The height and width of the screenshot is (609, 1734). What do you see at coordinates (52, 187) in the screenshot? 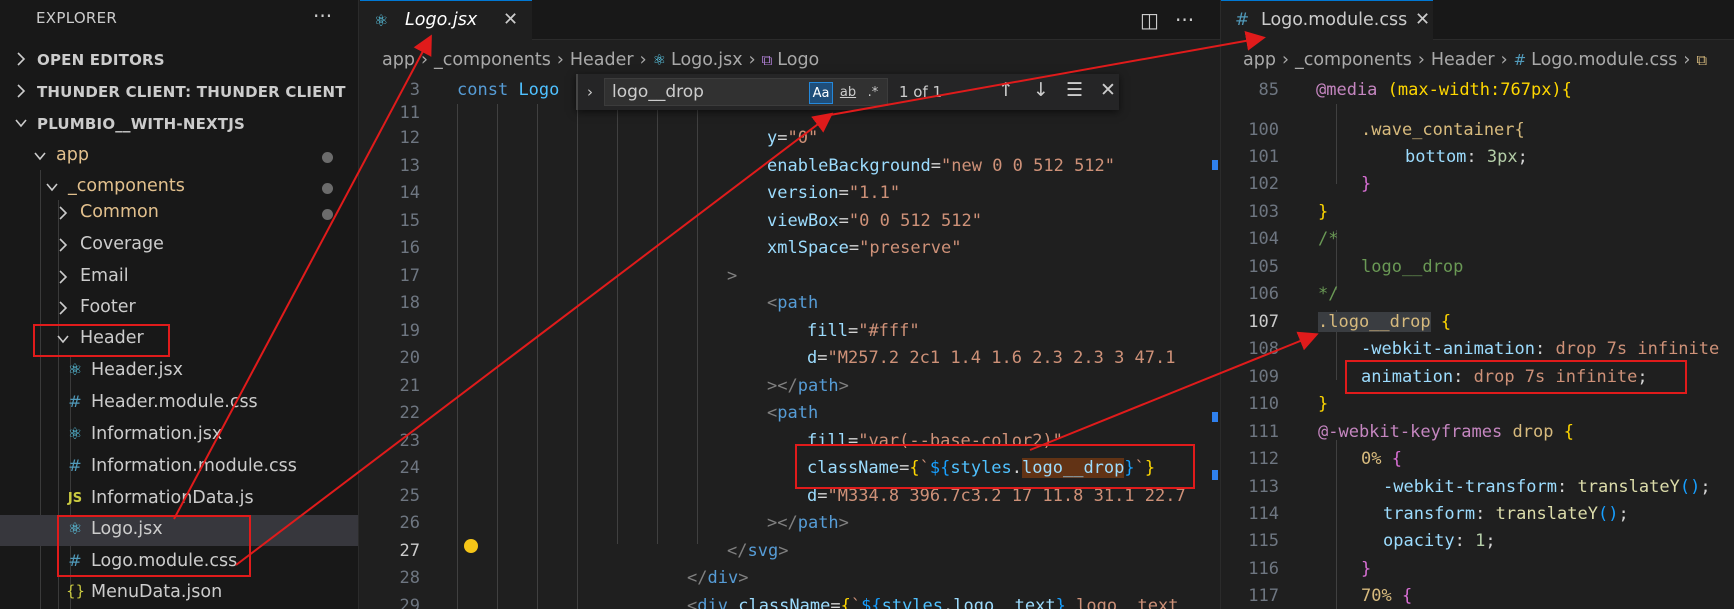
I see `chevron-down-icon` at bounding box center [52, 187].